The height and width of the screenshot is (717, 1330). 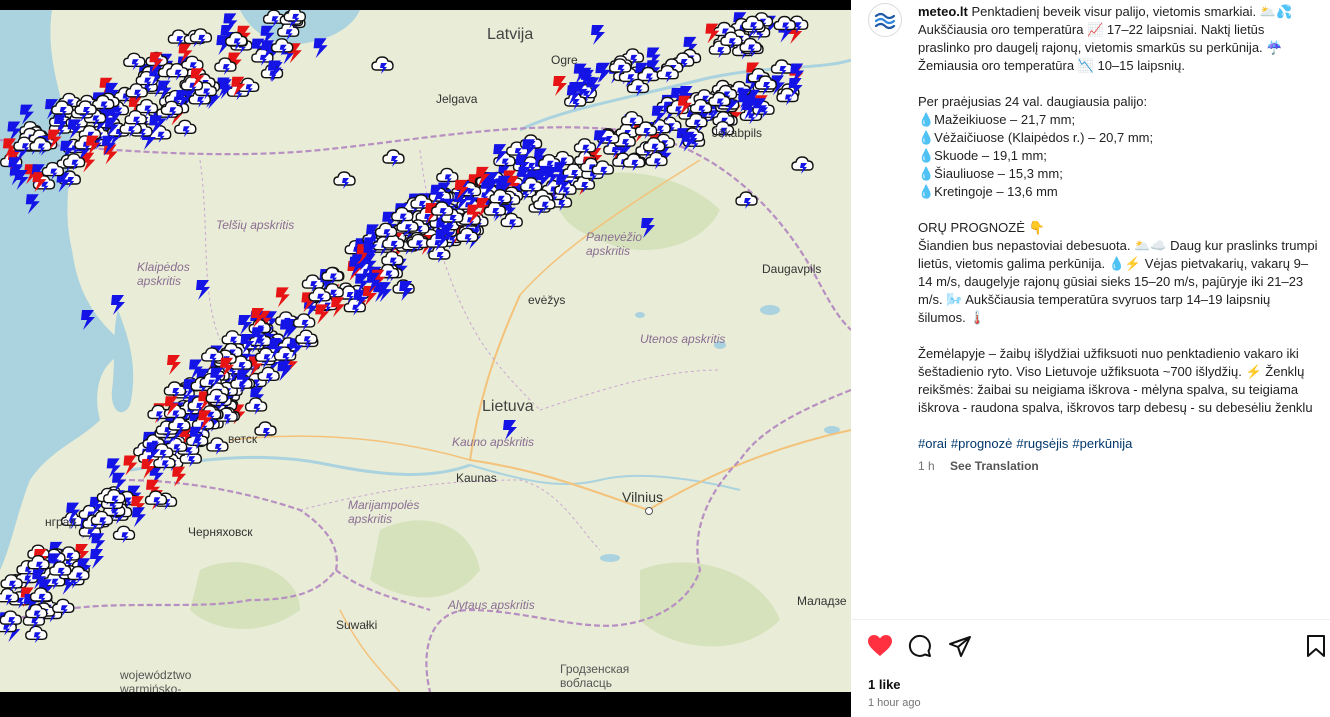 What do you see at coordinates (564, 60) in the screenshot?
I see `map-label-ogre: Ogre` at bounding box center [564, 60].